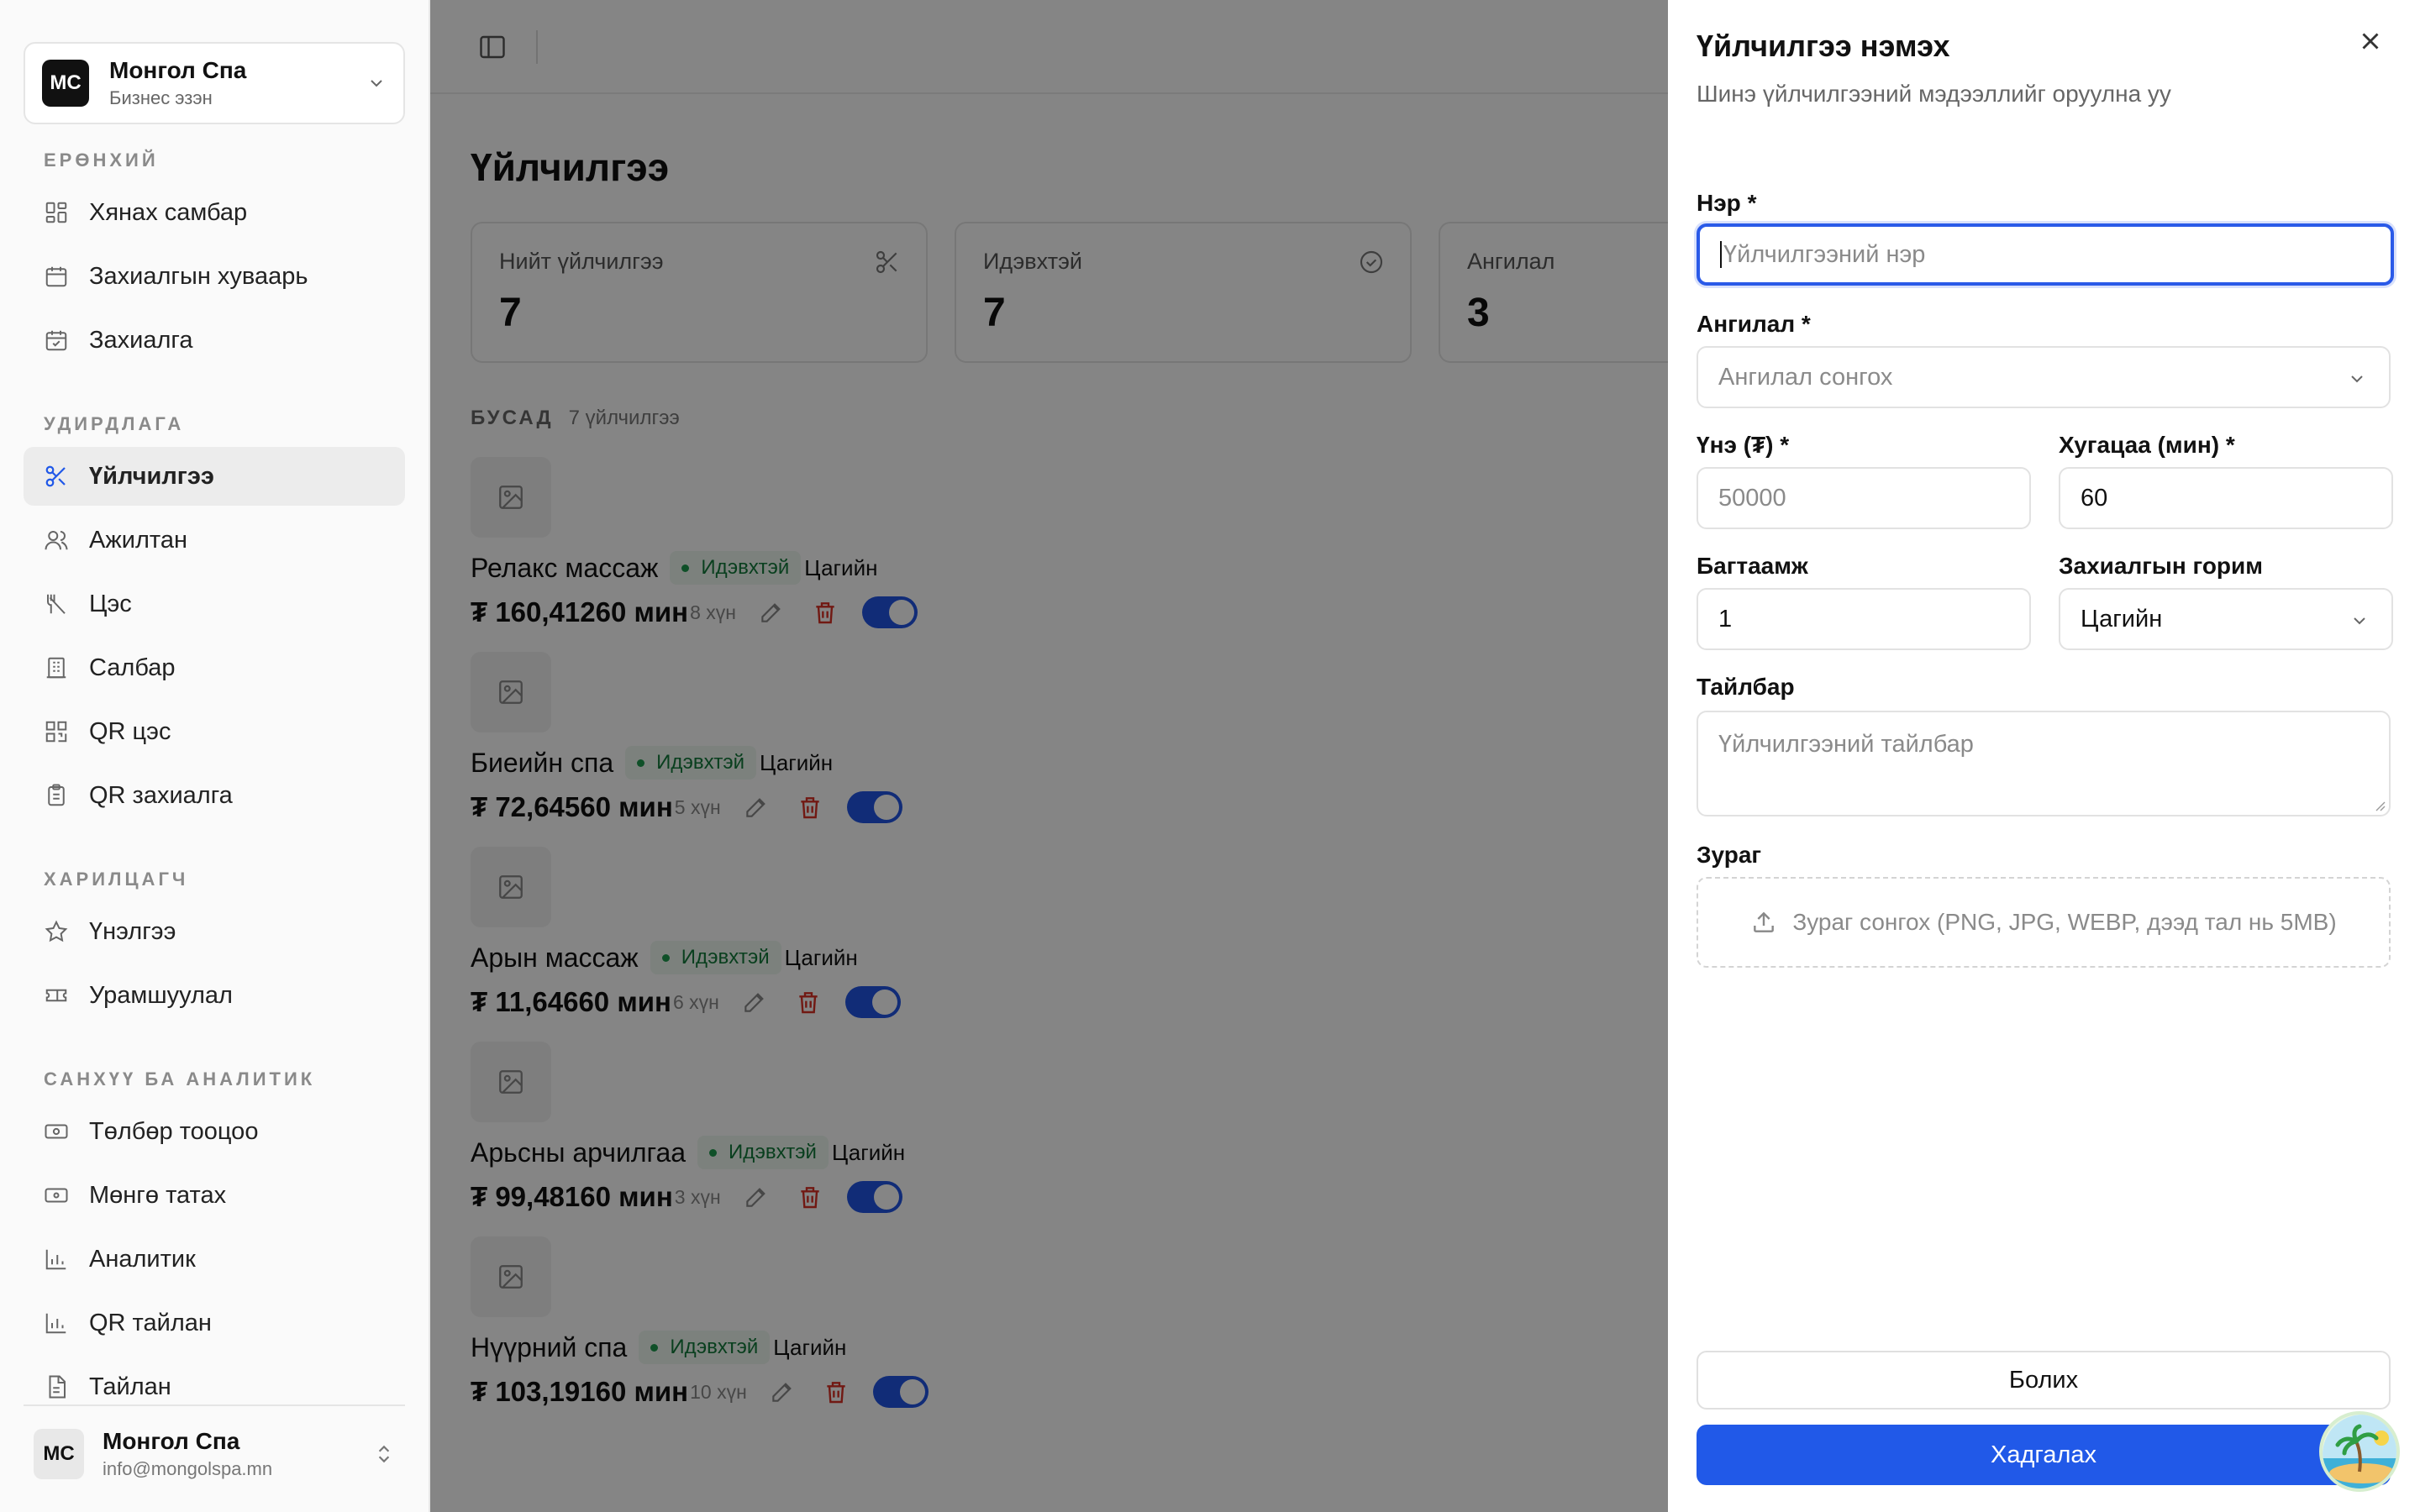 Image resolution: width=2420 pixels, height=1512 pixels. Describe the element at coordinates (151, 476) in the screenshot. I see `sidebar-item-label: Үйлчилгээ` at that location.